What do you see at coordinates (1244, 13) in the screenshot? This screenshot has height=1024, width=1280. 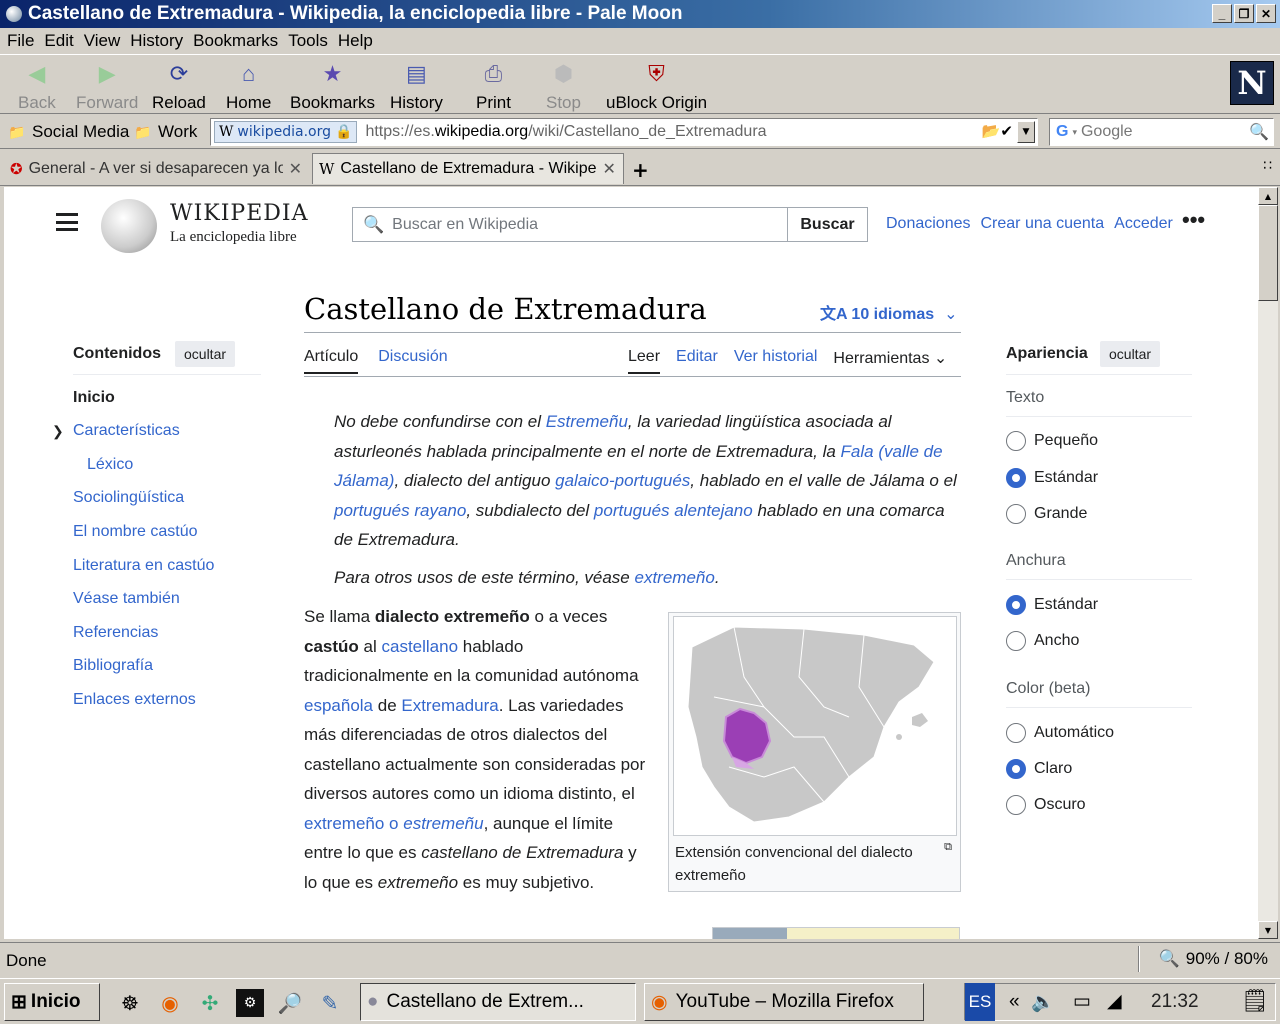 I see `maximize-button: ❐` at bounding box center [1244, 13].